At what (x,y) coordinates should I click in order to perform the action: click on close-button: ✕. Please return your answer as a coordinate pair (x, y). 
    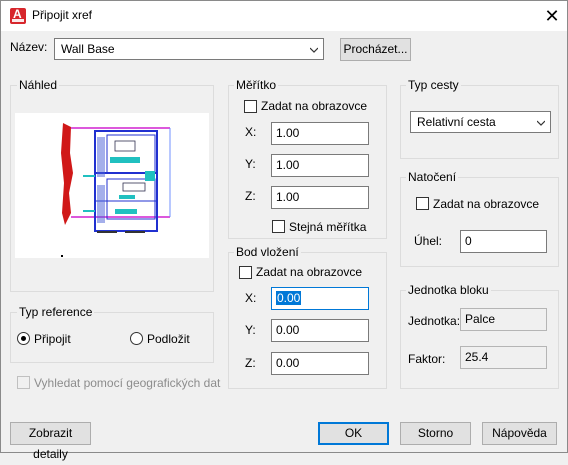
    Looking at the image, I should click on (552, 16).